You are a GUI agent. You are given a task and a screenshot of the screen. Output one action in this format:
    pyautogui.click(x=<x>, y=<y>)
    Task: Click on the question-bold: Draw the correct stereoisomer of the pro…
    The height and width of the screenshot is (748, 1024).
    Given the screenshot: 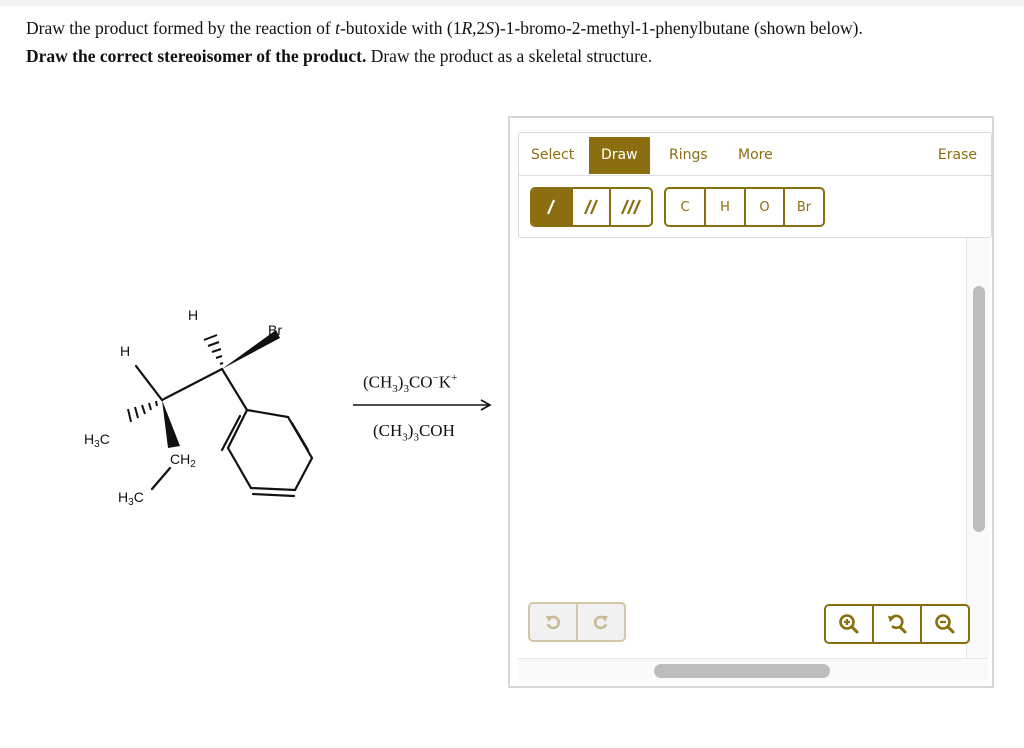 What is the action you would take?
    pyautogui.click(x=196, y=56)
    